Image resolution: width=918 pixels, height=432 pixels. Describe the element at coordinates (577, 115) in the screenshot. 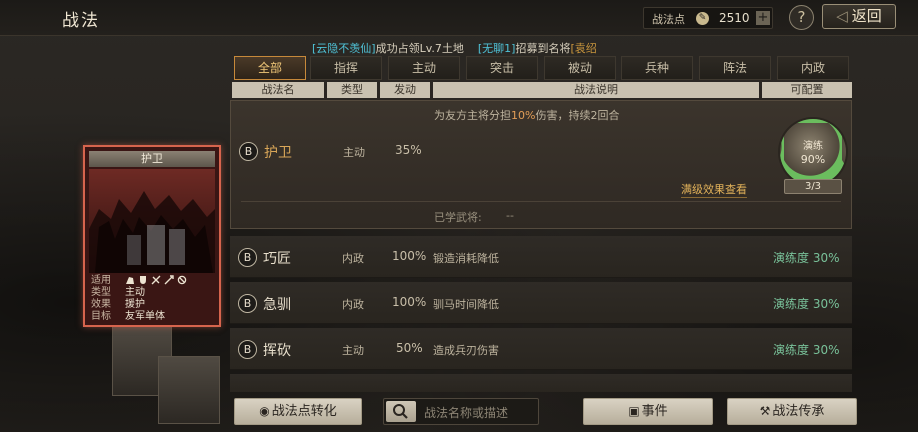

I see `selected-desc-after: 伤害，持续2回合` at that location.